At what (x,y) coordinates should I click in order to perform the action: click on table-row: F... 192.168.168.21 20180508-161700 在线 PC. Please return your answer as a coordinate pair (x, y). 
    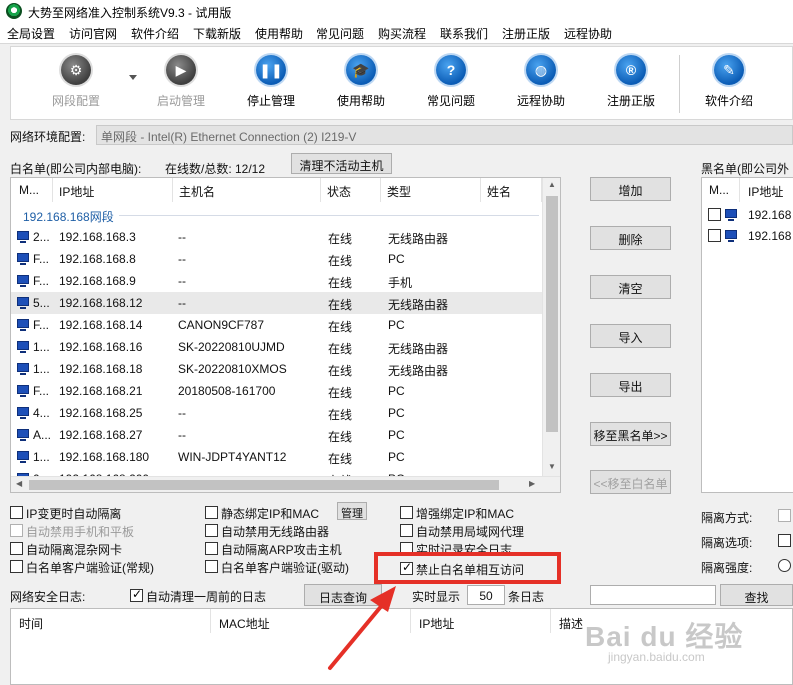
    Looking at the image, I should click on (277, 391).